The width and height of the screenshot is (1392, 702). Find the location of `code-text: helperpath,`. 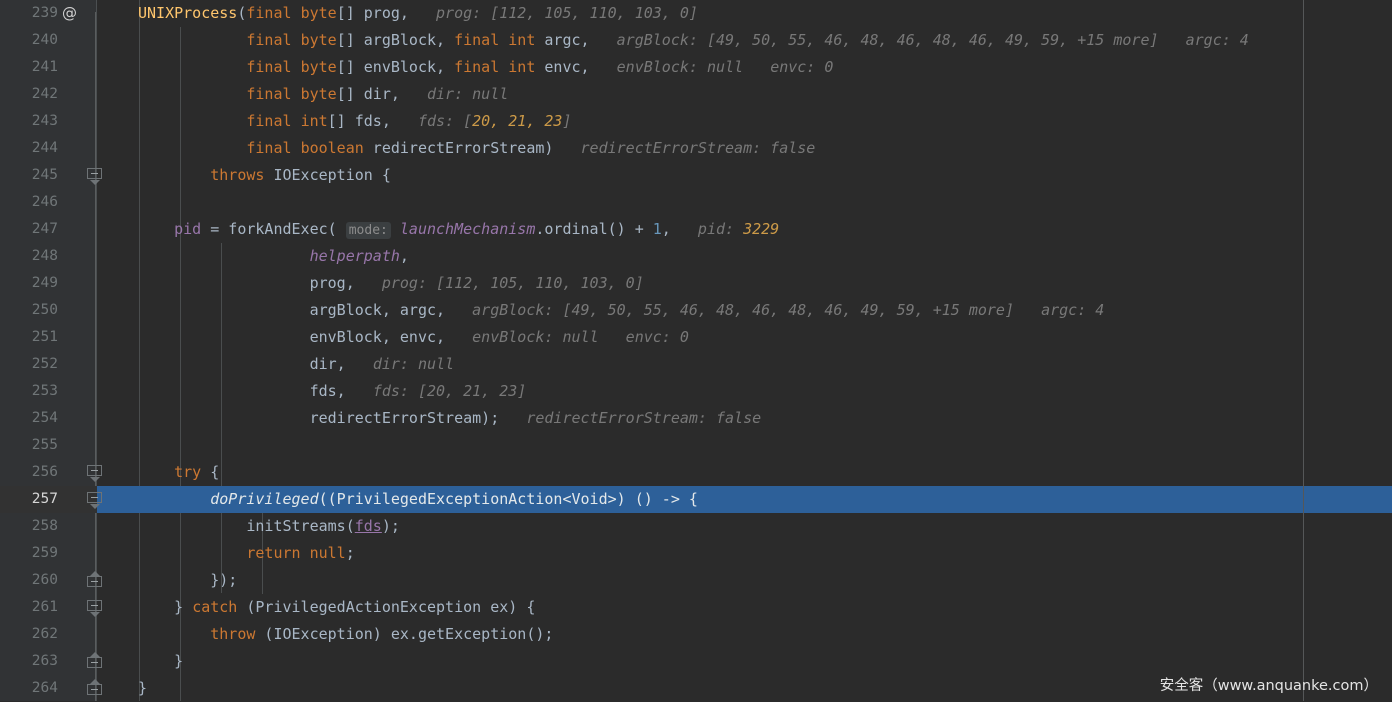

code-text: helperpath, is located at coordinates (273, 256).